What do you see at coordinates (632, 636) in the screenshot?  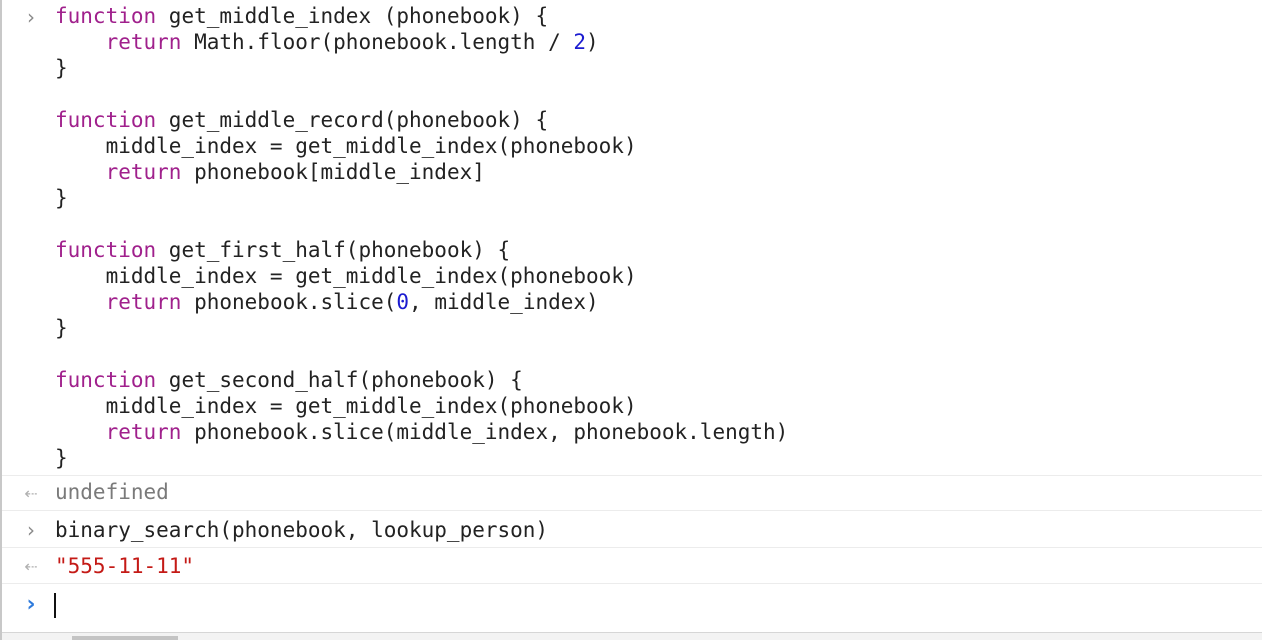 I see `horizontal-scrollbar` at bounding box center [632, 636].